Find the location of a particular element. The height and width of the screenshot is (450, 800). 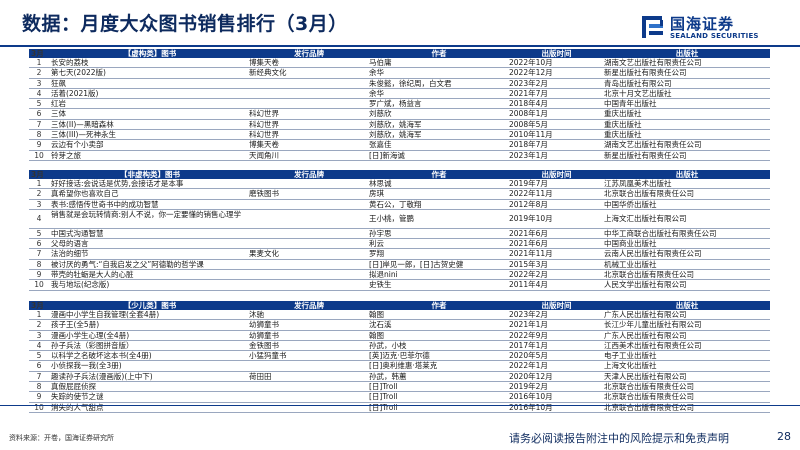

cell-title: 三体(III)—死神永生 is located at coordinates (83, 135).